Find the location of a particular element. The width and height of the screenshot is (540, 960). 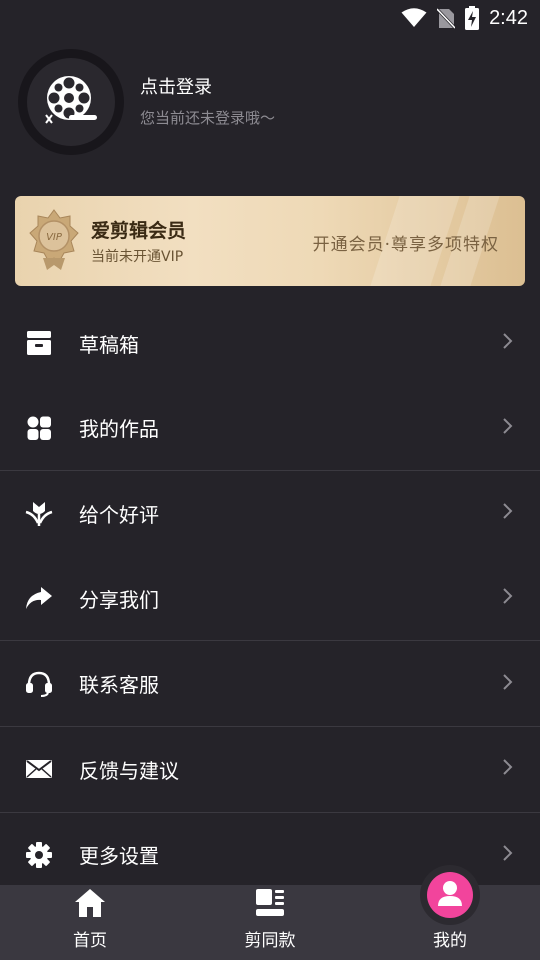

profile-section: 点击登录 您当前还未登录哦～ is located at coordinates (146, 102).